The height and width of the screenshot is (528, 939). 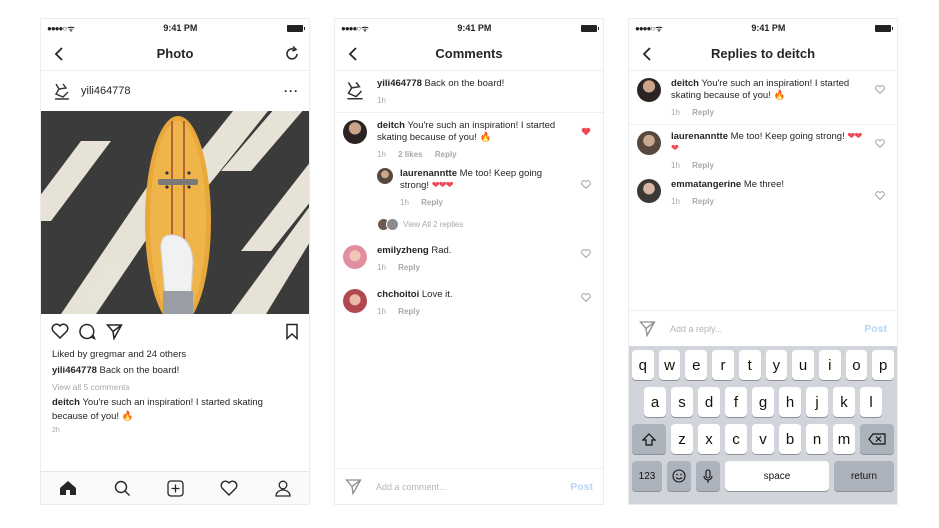 What do you see at coordinates (175, 387) in the screenshot?
I see `view-all-comments: View all 5 comments` at bounding box center [175, 387].